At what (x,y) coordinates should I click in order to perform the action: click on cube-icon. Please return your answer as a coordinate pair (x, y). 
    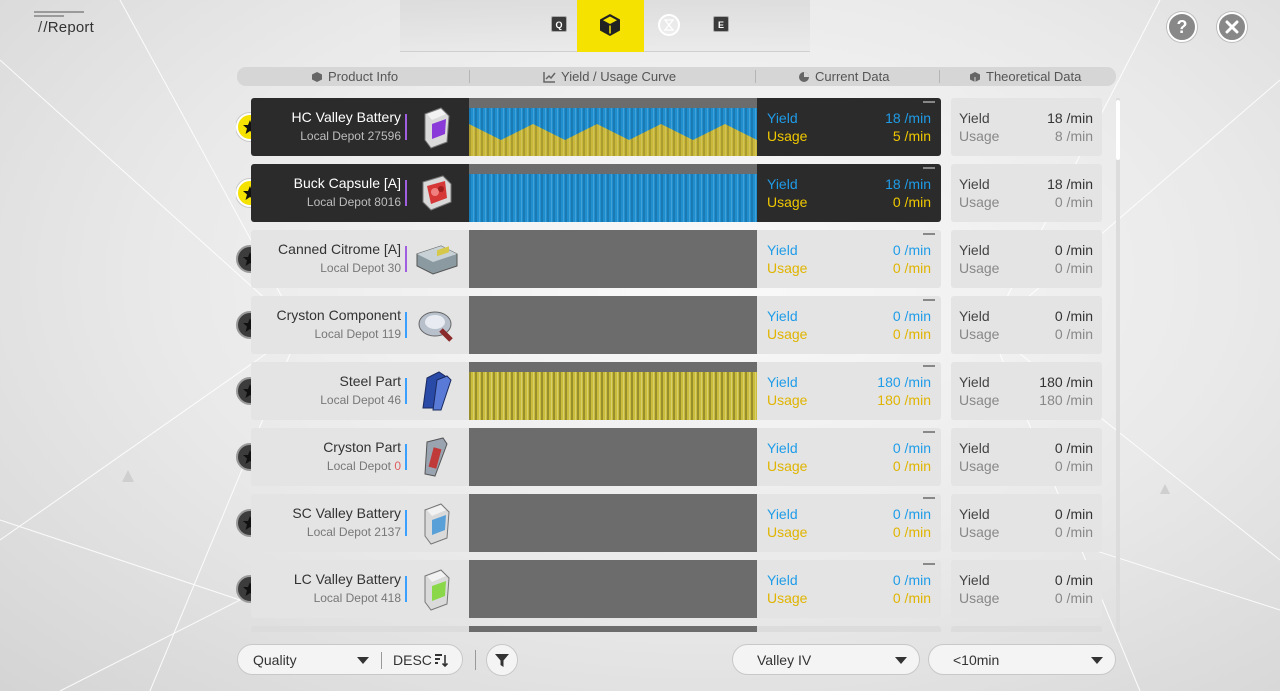
    Looking at the image, I should click on (610, 25).